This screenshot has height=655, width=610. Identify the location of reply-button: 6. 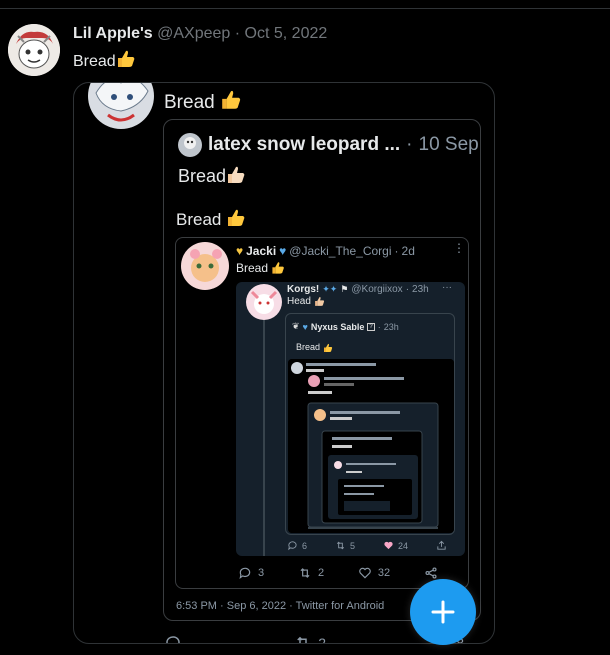
(297, 545).